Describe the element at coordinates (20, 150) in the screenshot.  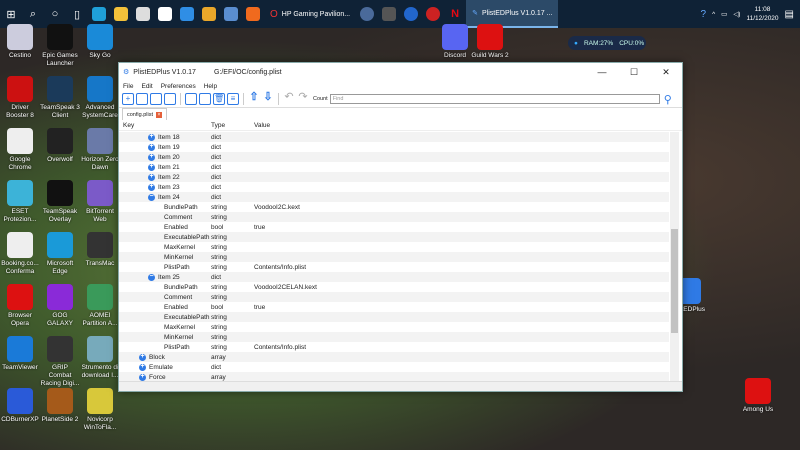
I see `desktop-icon: Google Chrome` at that location.